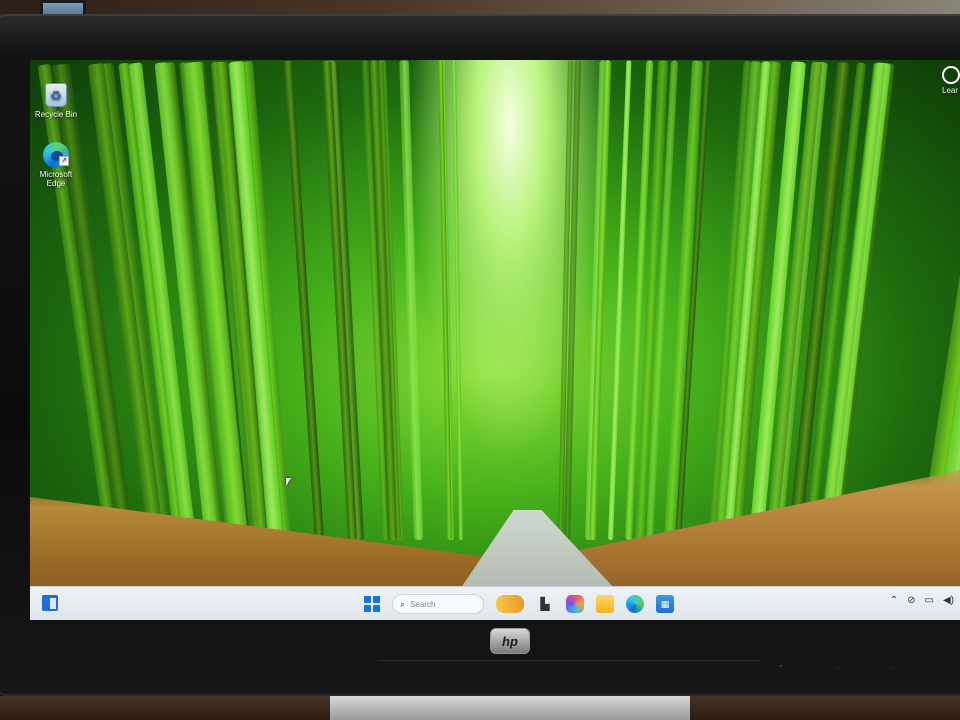 The image size is (960, 720). I want to click on monitor-buttons: ⏷ ◁ ▷, so click(837, 667).